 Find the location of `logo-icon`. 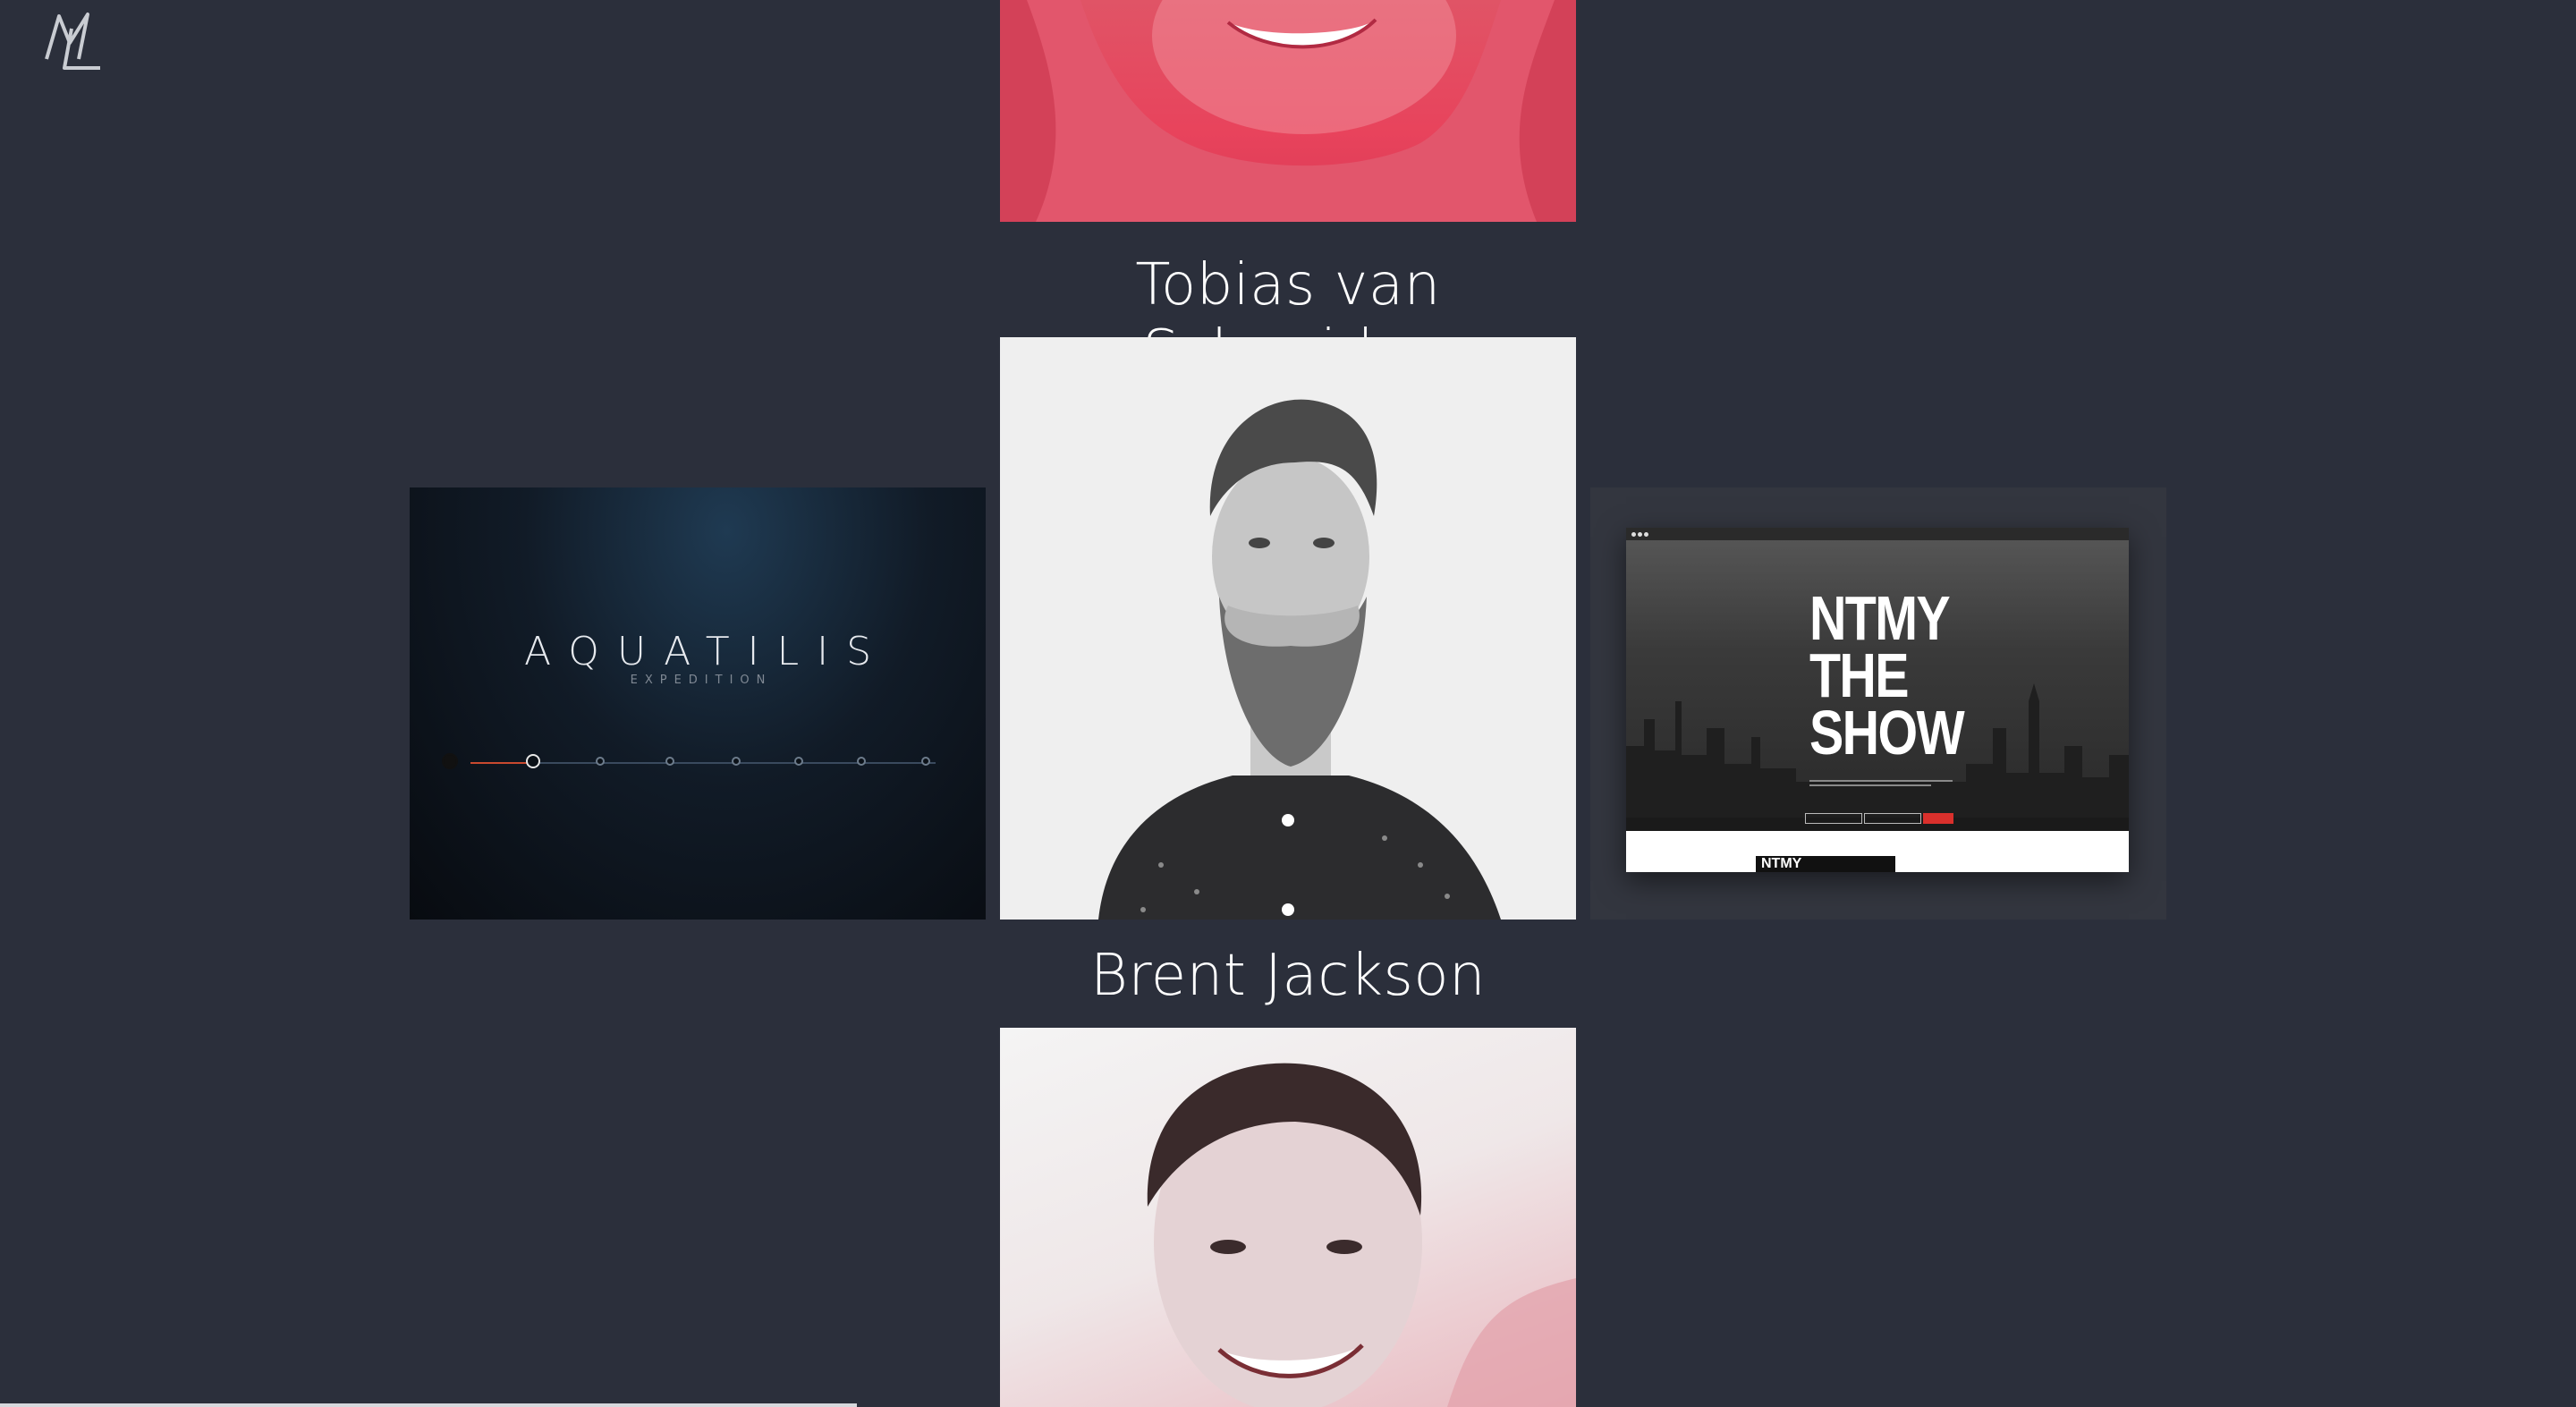

logo-icon is located at coordinates (77, 43).